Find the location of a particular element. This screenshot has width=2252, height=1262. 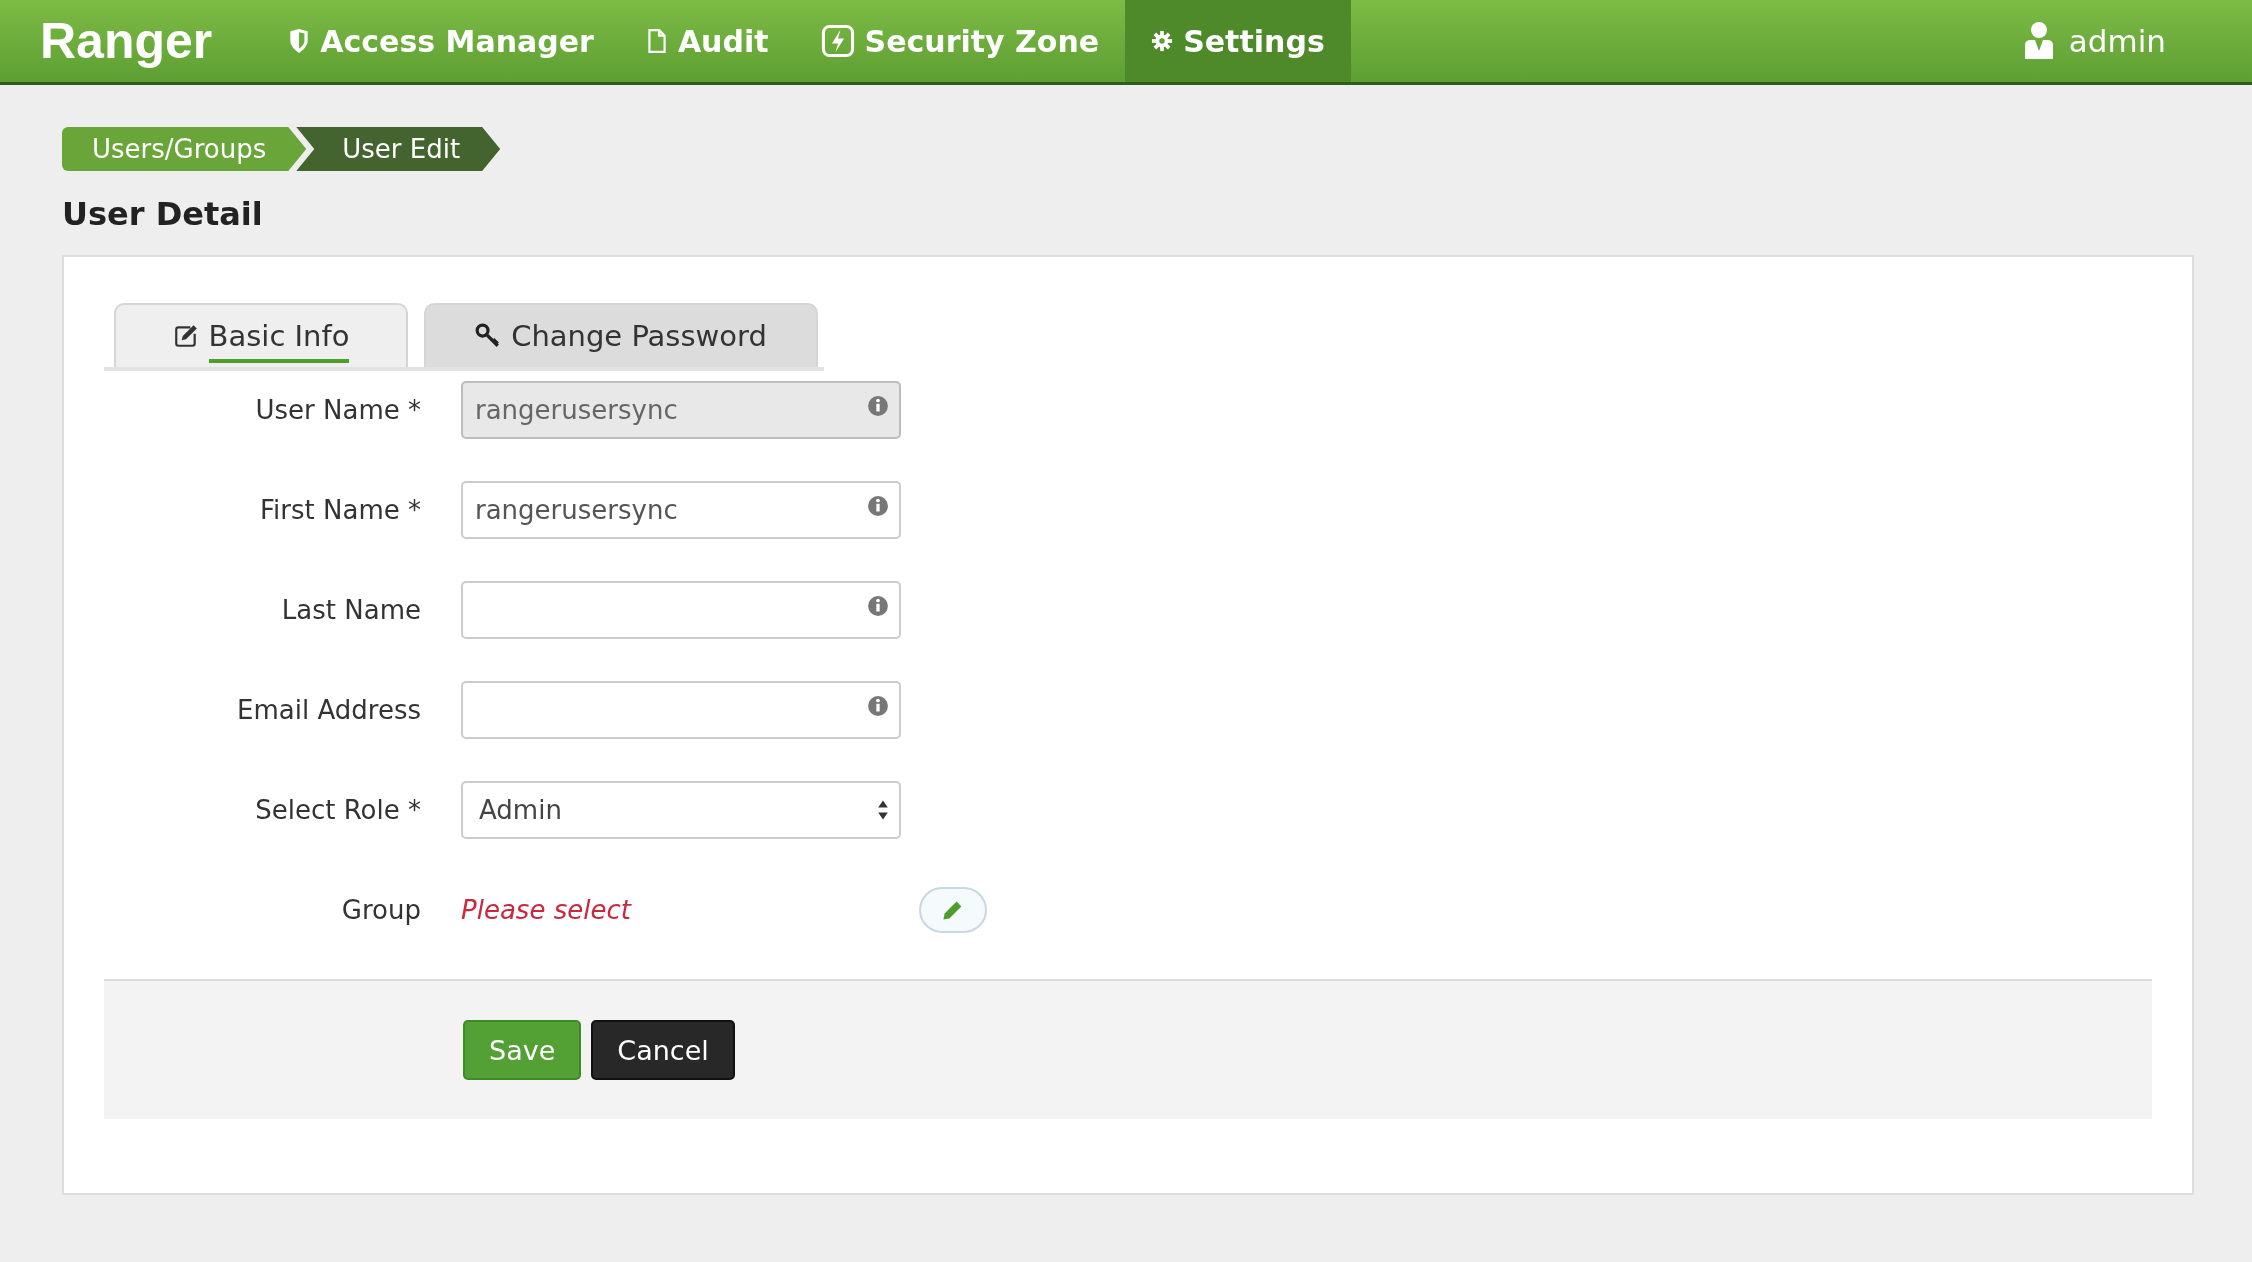

tab: Change Password is located at coordinates (621, 335).